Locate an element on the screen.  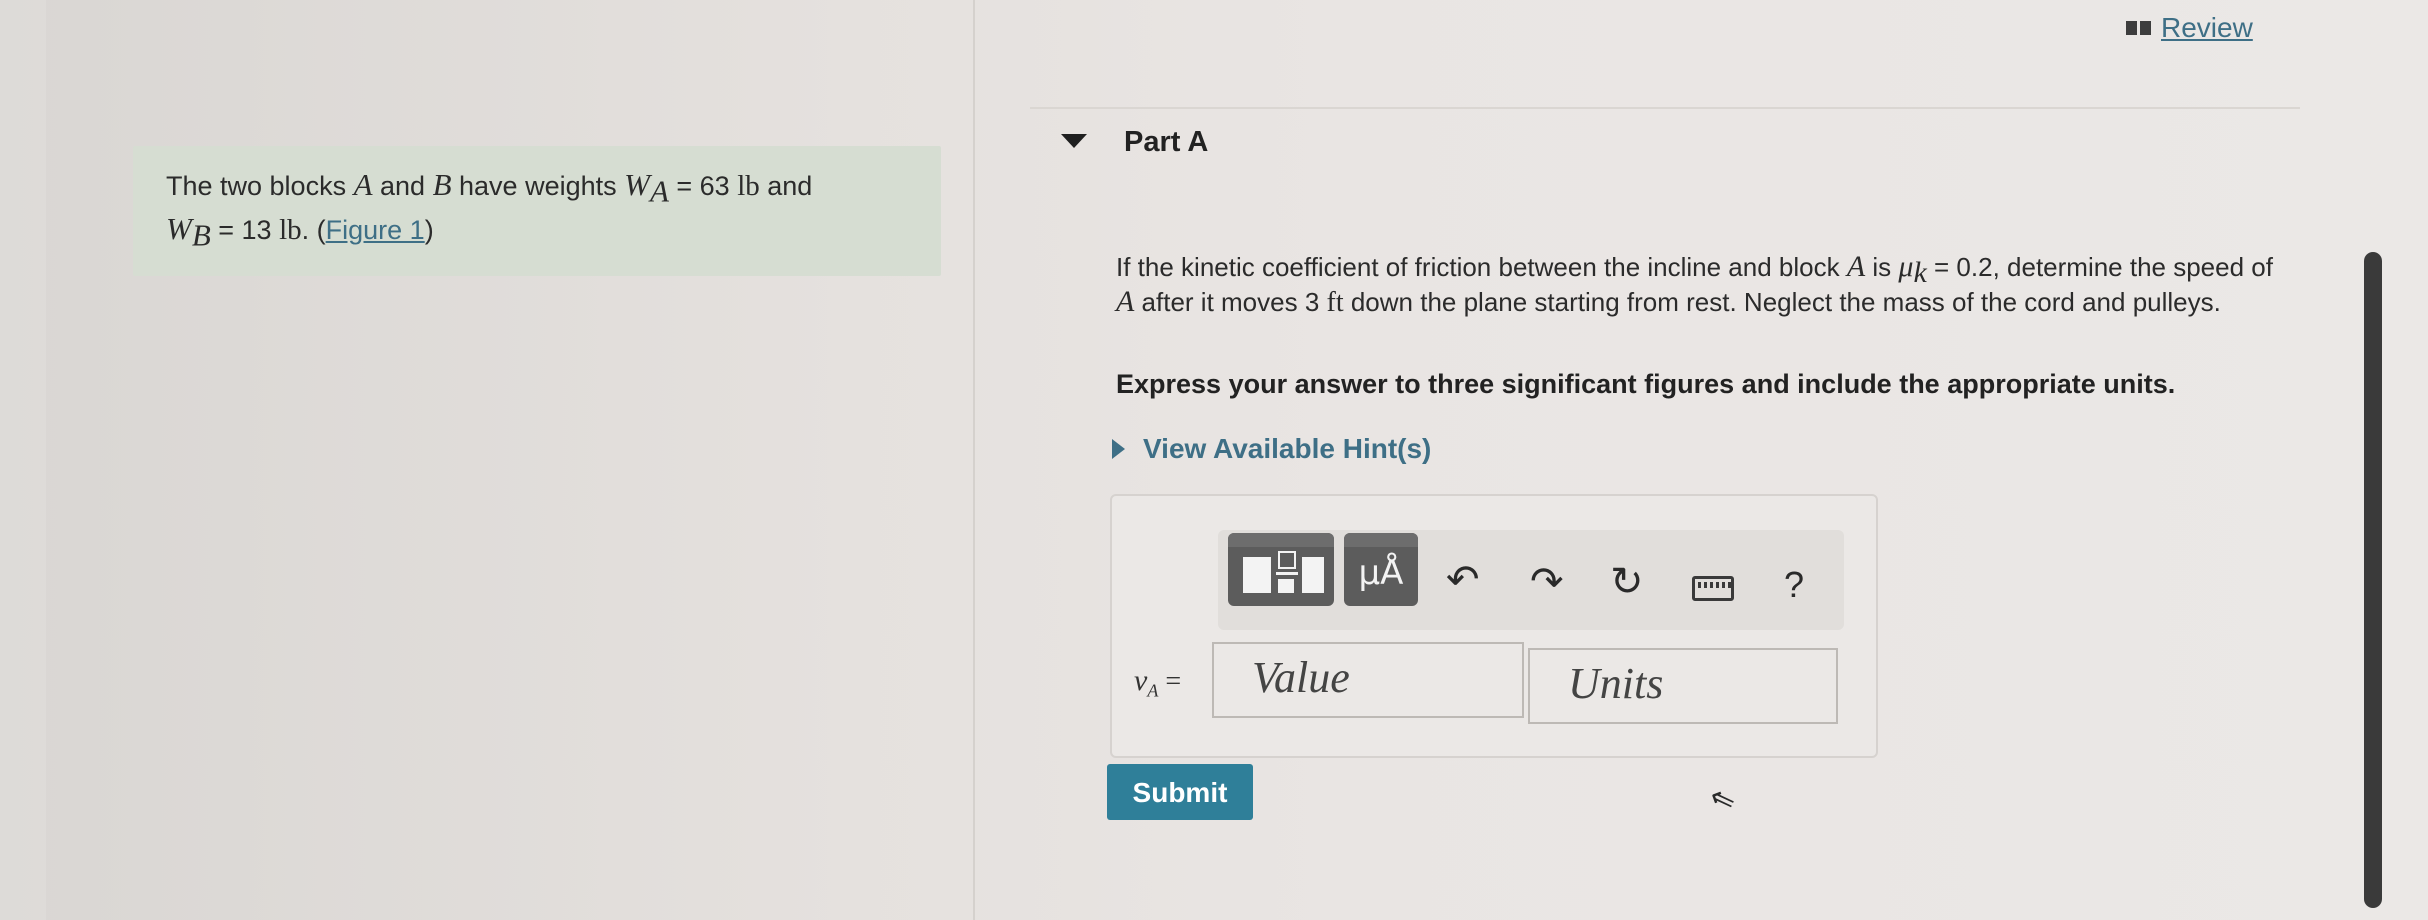
review-icon is located at coordinates (2138, 28).